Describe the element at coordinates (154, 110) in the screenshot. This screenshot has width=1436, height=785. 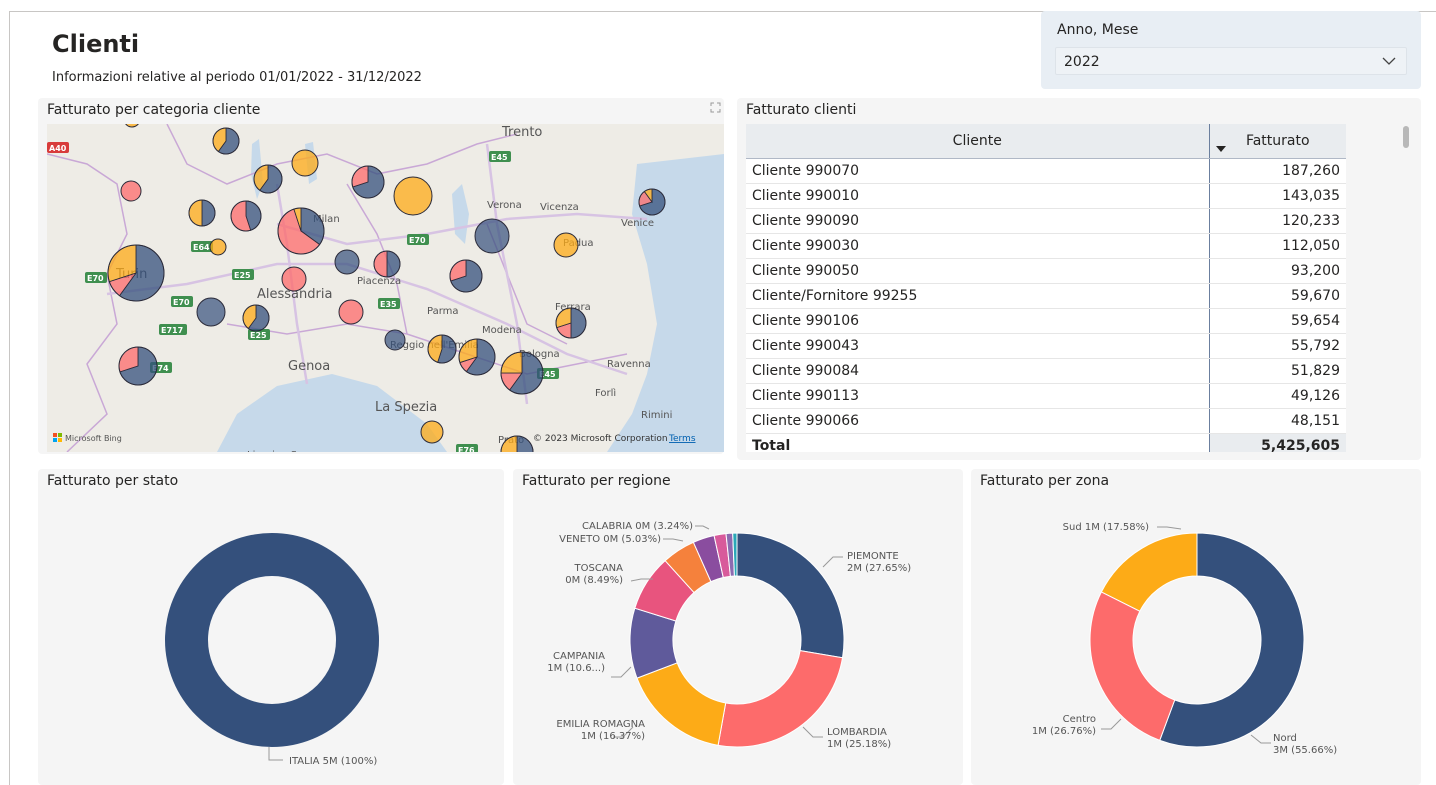
I see `map-visual-title: Fatturato per categoria cliente` at that location.